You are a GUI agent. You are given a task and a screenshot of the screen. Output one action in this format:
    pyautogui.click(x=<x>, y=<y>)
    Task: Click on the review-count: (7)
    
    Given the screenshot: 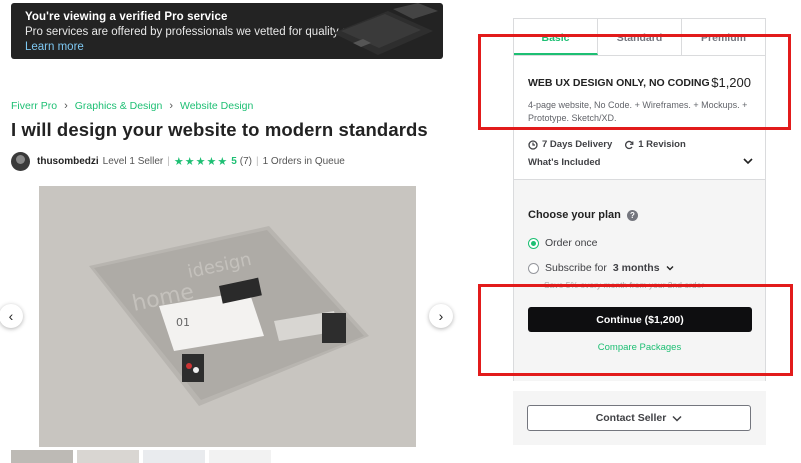 What is the action you would take?
    pyautogui.click(x=246, y=161)
    